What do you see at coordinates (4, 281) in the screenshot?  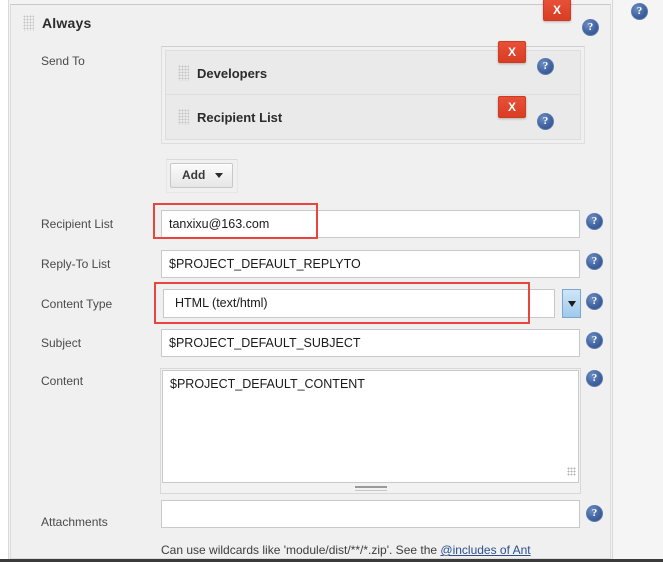 I see `left-gutter` at bounding box center [4, 281].